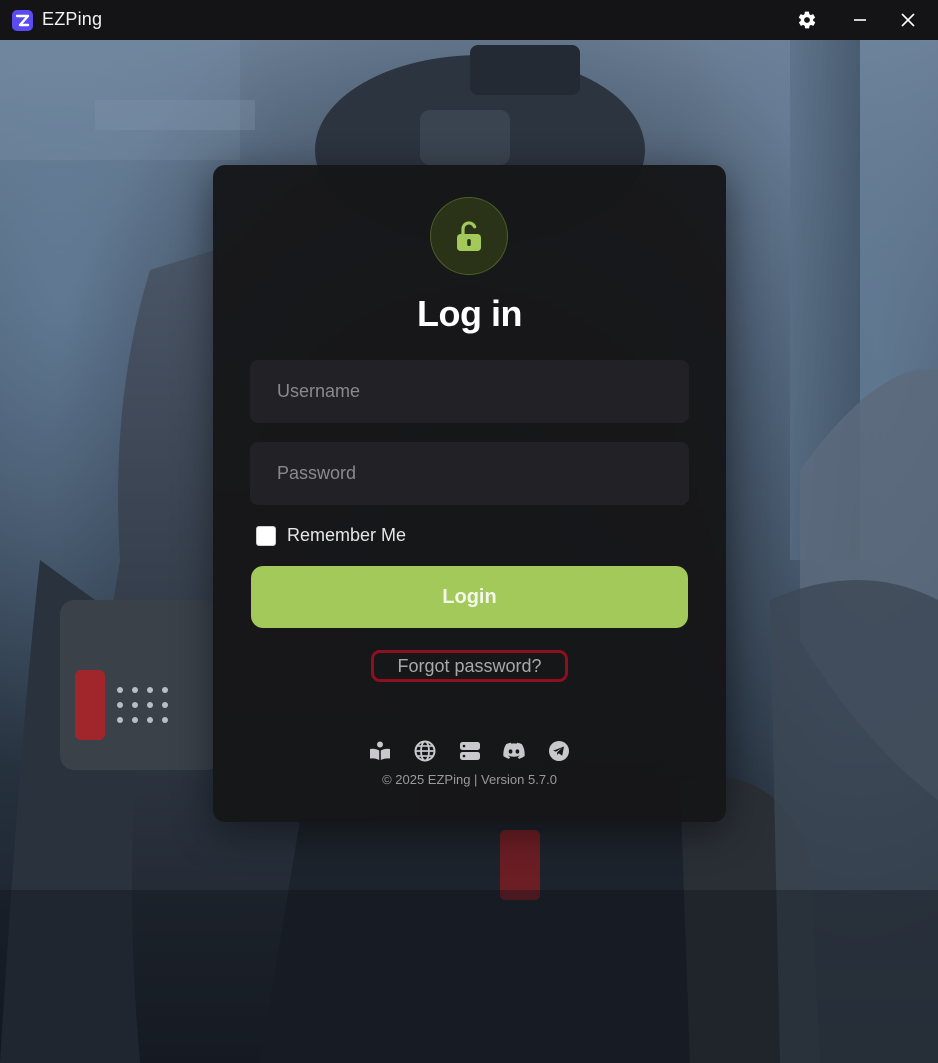 The image size is (938, 1063). I want to click on footer-links, so click(469, 751).